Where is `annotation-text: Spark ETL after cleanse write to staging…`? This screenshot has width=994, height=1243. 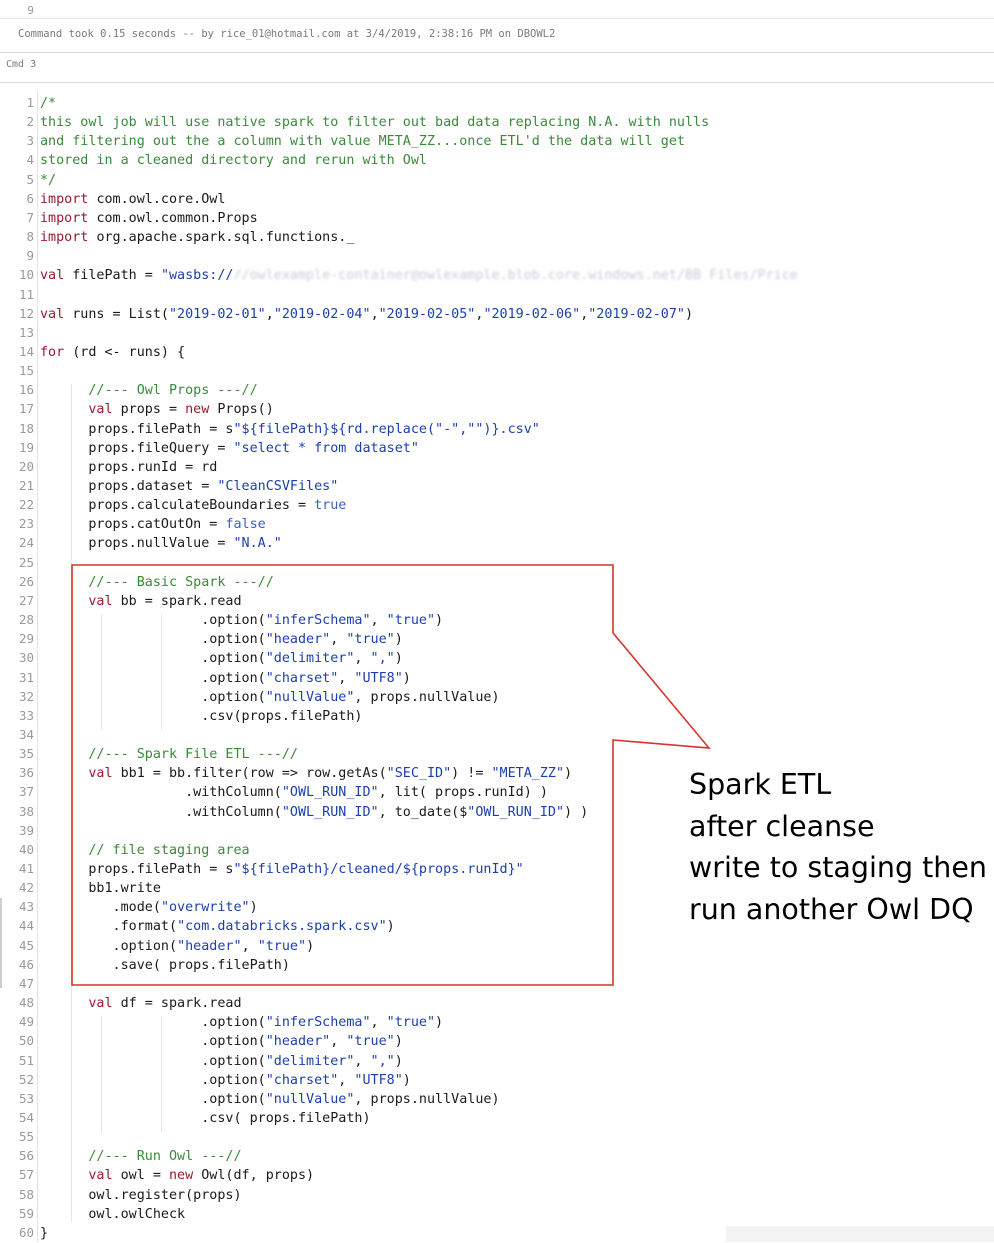
annotation-text: Spark ETL after cleanse write to staging… is located at coordinates (839, 847).